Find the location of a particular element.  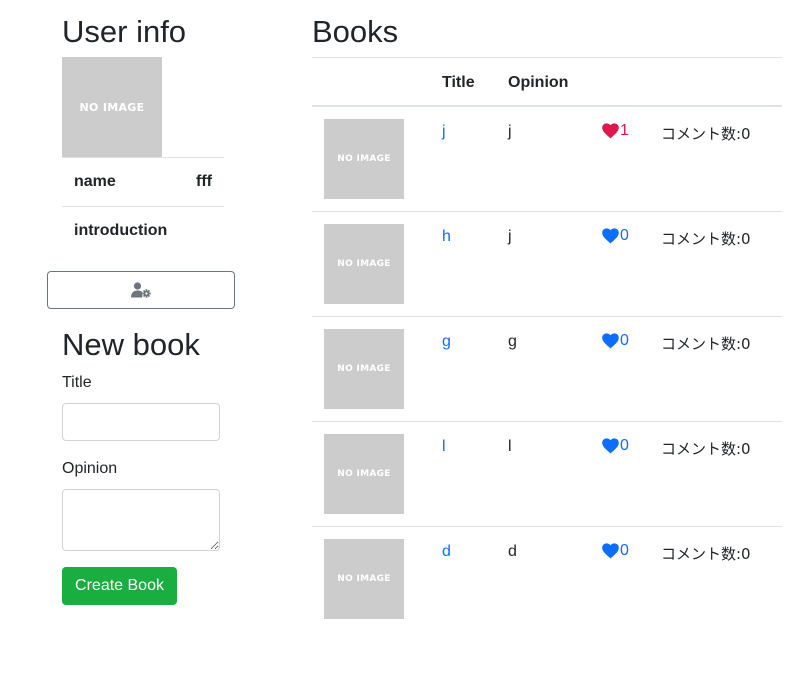

column-header-title: Title is located at coordinates (458, 82).